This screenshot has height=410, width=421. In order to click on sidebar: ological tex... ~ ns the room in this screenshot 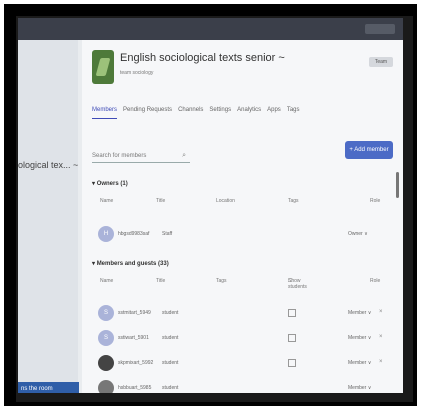, I will do `click(48, 216)`.